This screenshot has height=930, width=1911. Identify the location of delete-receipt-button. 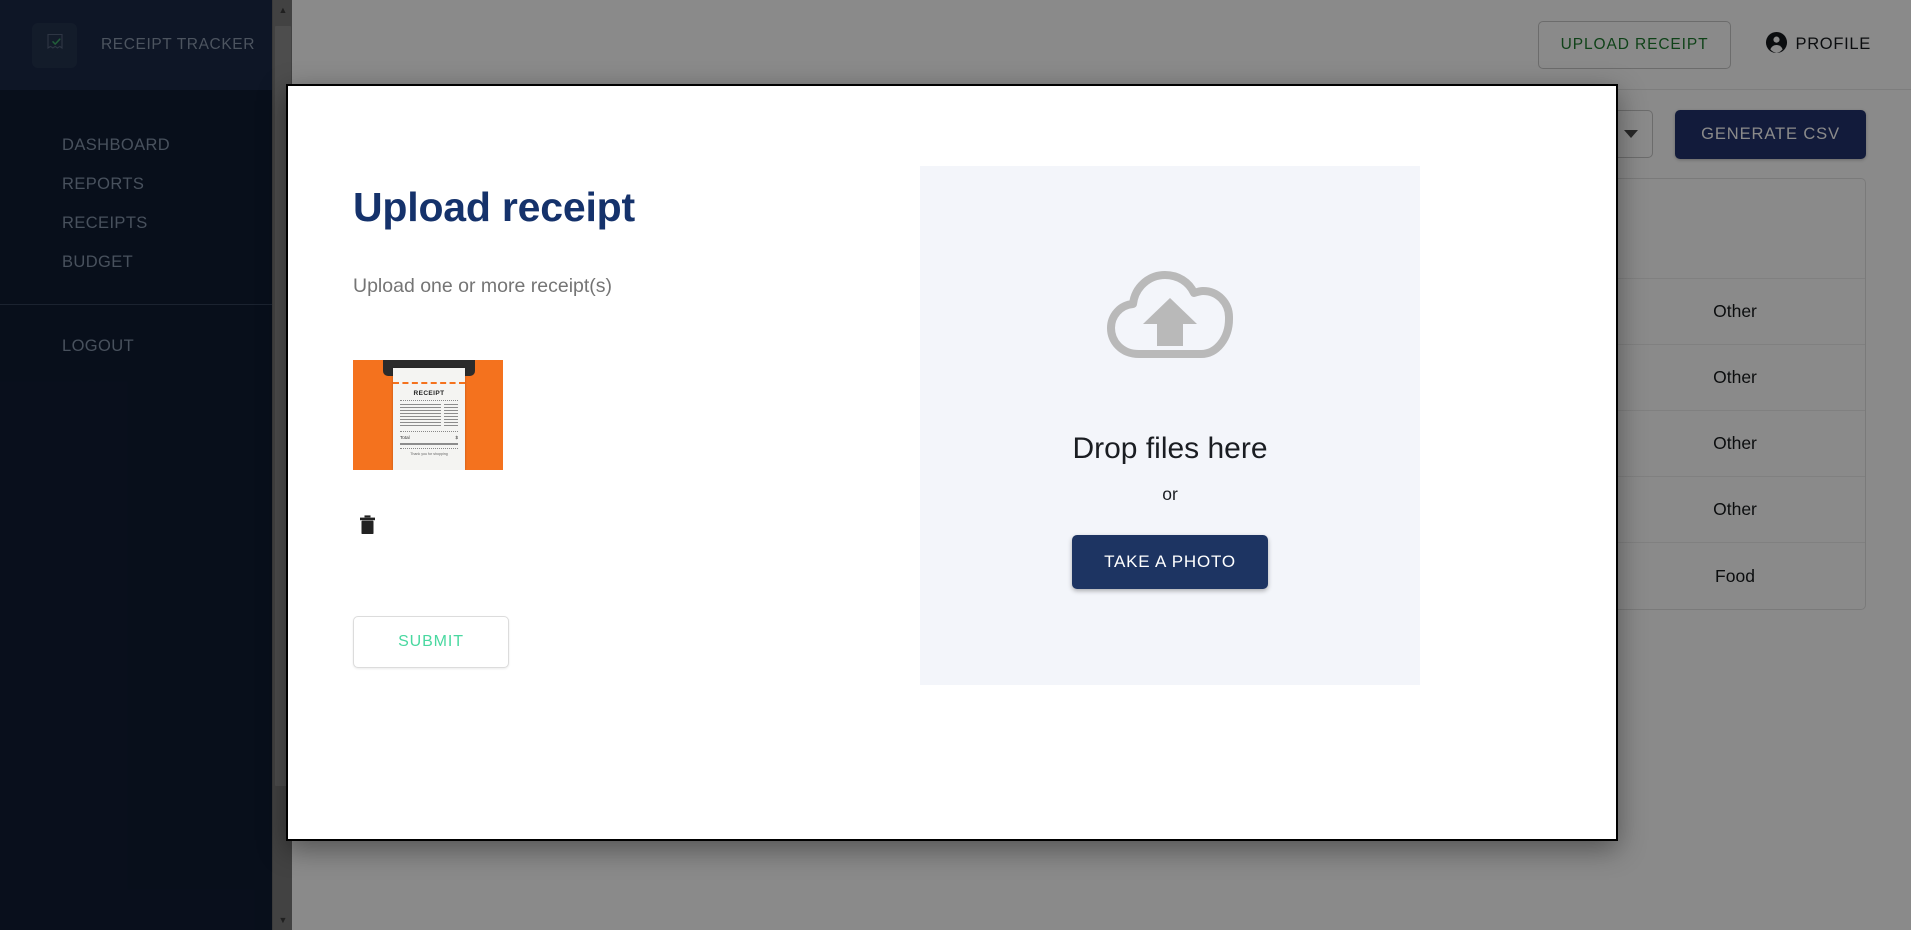
(367, 526).